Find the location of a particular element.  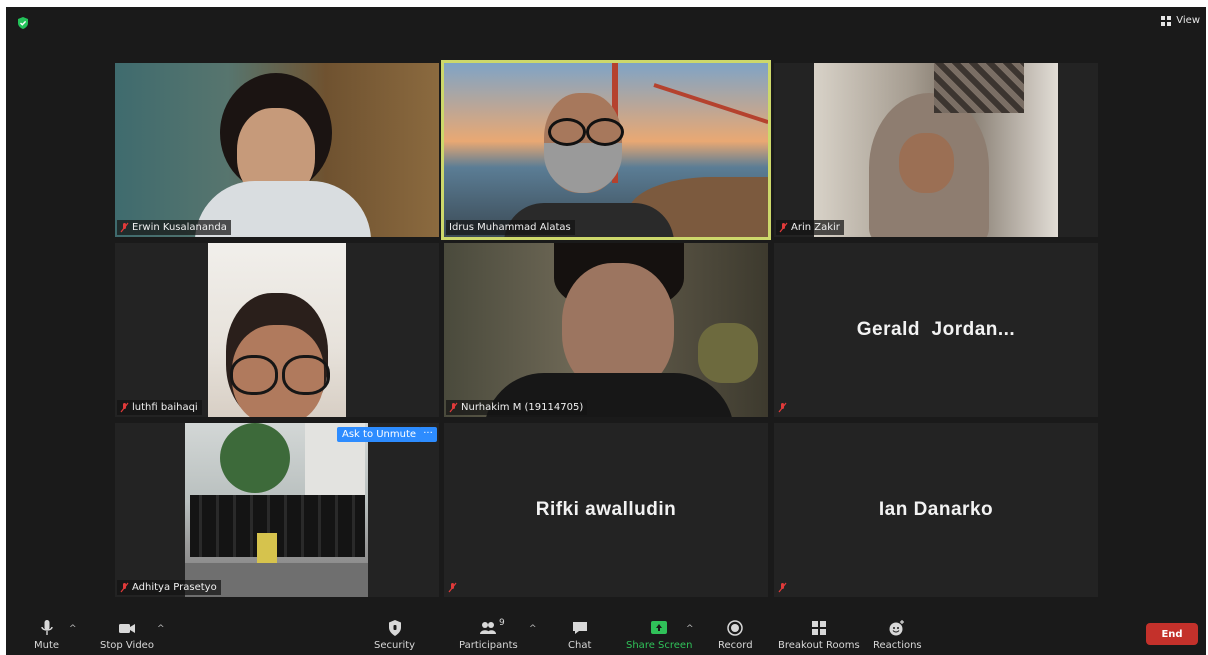

view-button: View is located at coordinates (1180, 20).